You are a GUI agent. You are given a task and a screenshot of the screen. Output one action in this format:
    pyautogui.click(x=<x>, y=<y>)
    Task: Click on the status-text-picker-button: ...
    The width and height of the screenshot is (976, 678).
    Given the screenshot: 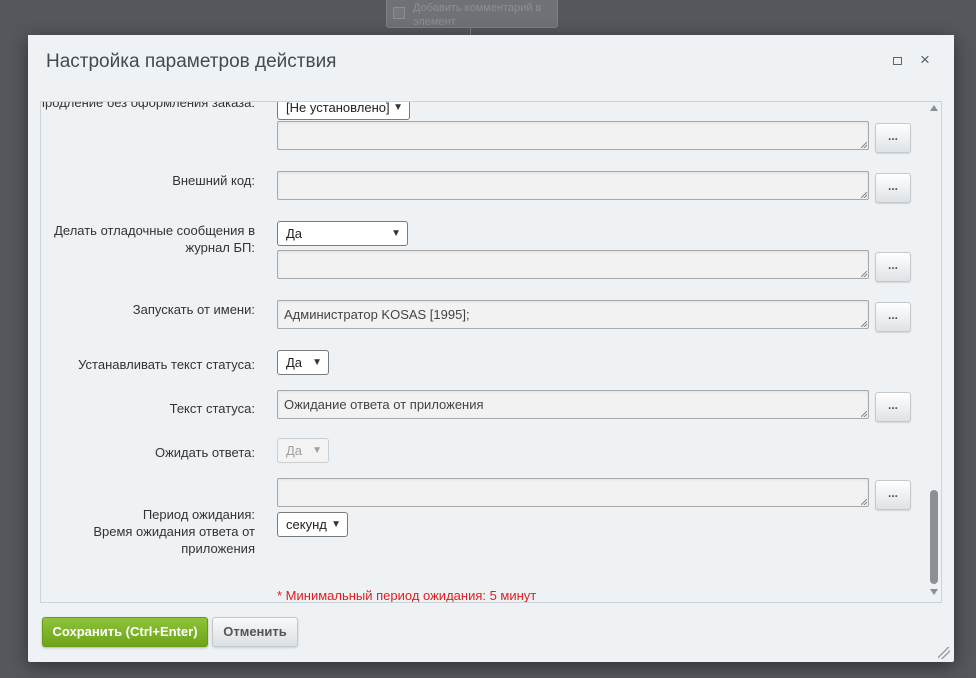 What is the action you would take?
    pyautogui.click(x=893, y=407)
    